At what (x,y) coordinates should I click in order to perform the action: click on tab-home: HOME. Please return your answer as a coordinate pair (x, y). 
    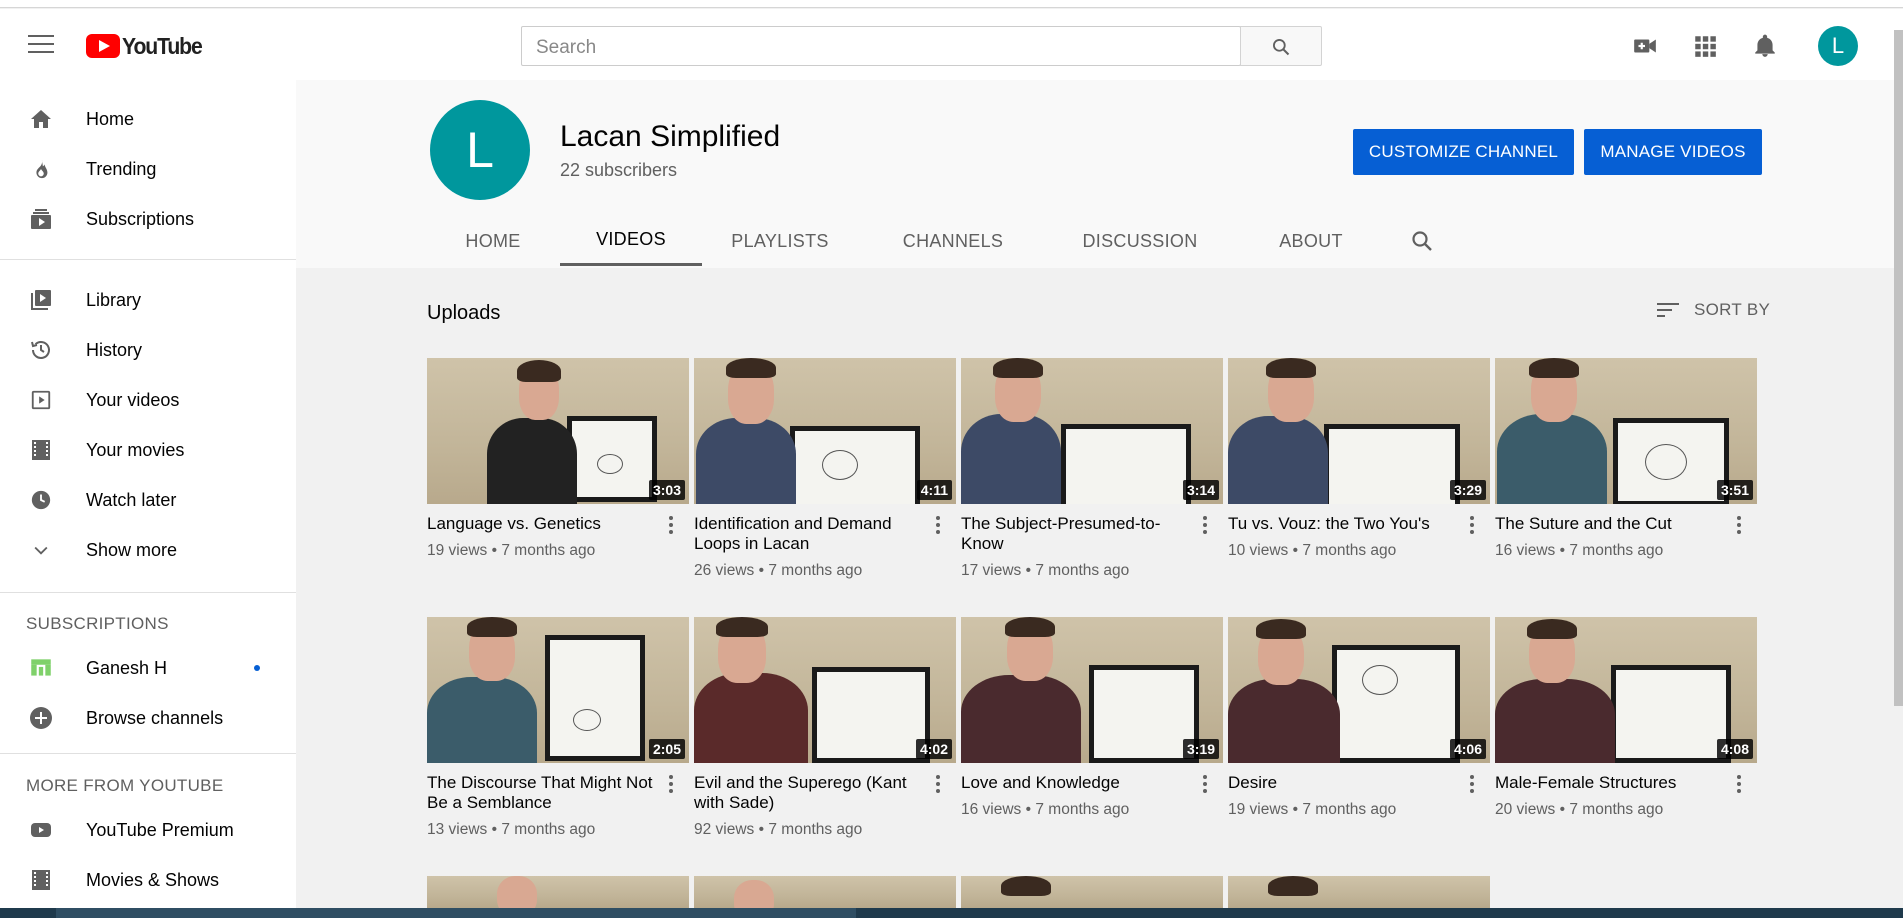
    Looking at the image, I should click on (493, 241).